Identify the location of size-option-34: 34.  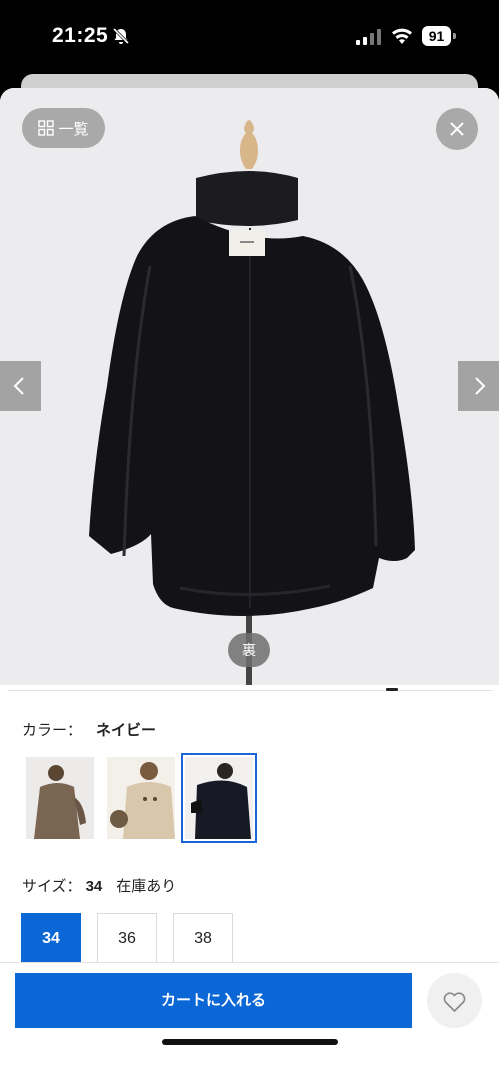
(51, 938).